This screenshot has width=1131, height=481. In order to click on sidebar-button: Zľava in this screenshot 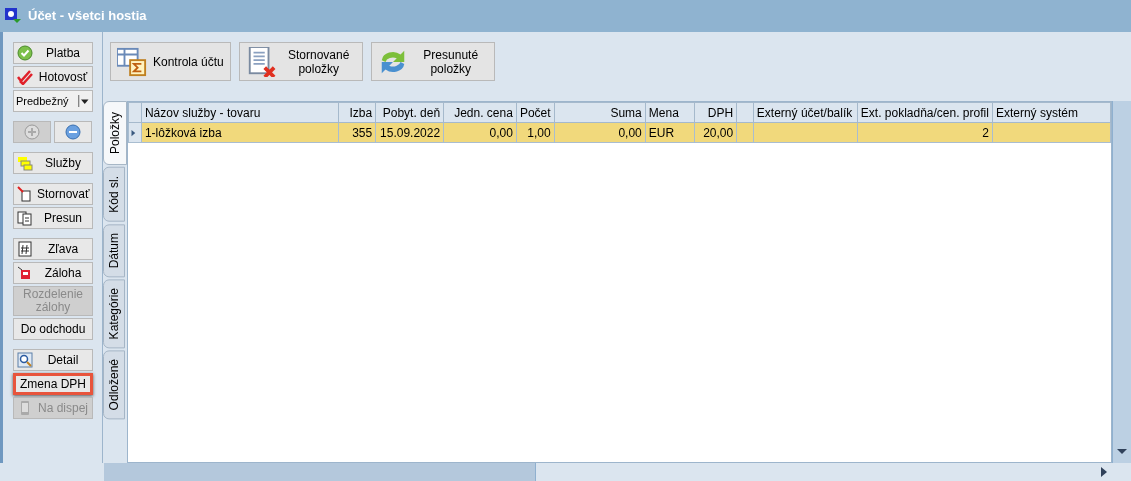, I will do `click(53, 249)`.